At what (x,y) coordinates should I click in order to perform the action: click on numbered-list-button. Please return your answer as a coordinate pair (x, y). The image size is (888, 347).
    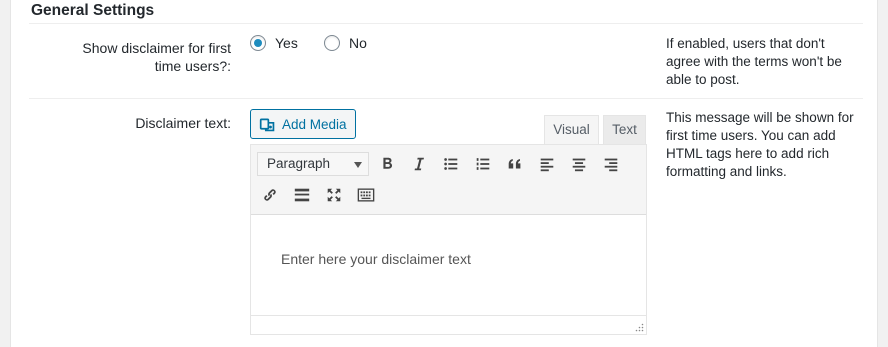
    Looking at the image, I should click on (483, 164).